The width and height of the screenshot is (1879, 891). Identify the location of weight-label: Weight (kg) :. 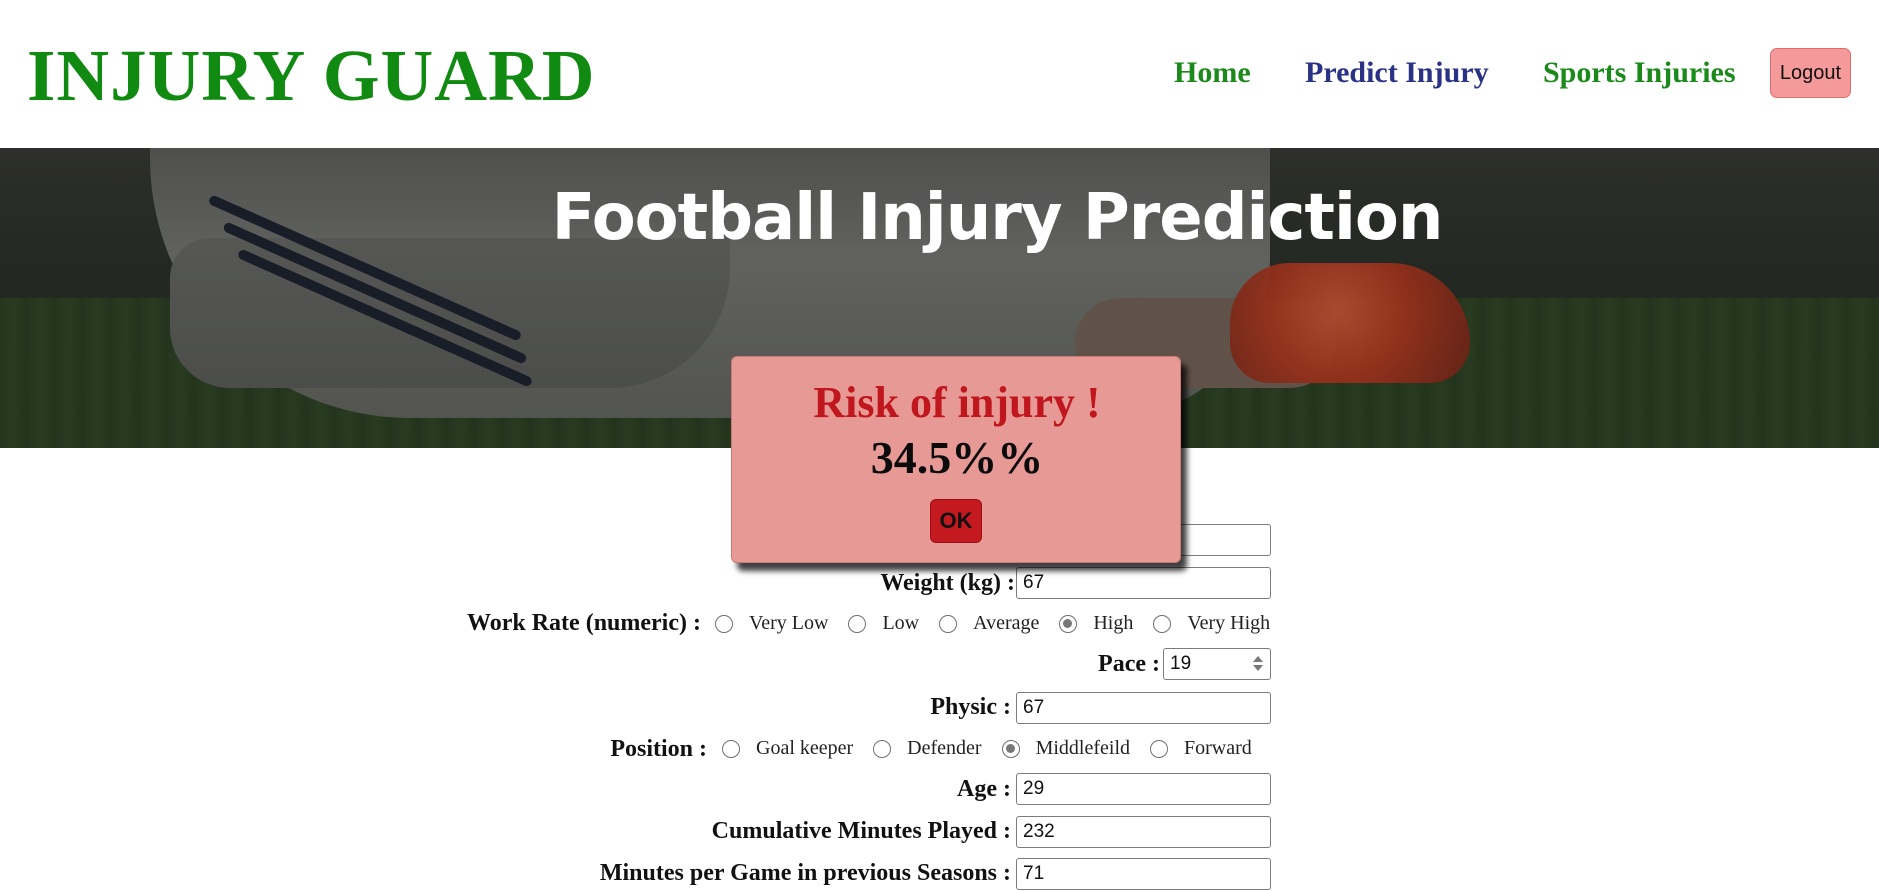
(947, 582).